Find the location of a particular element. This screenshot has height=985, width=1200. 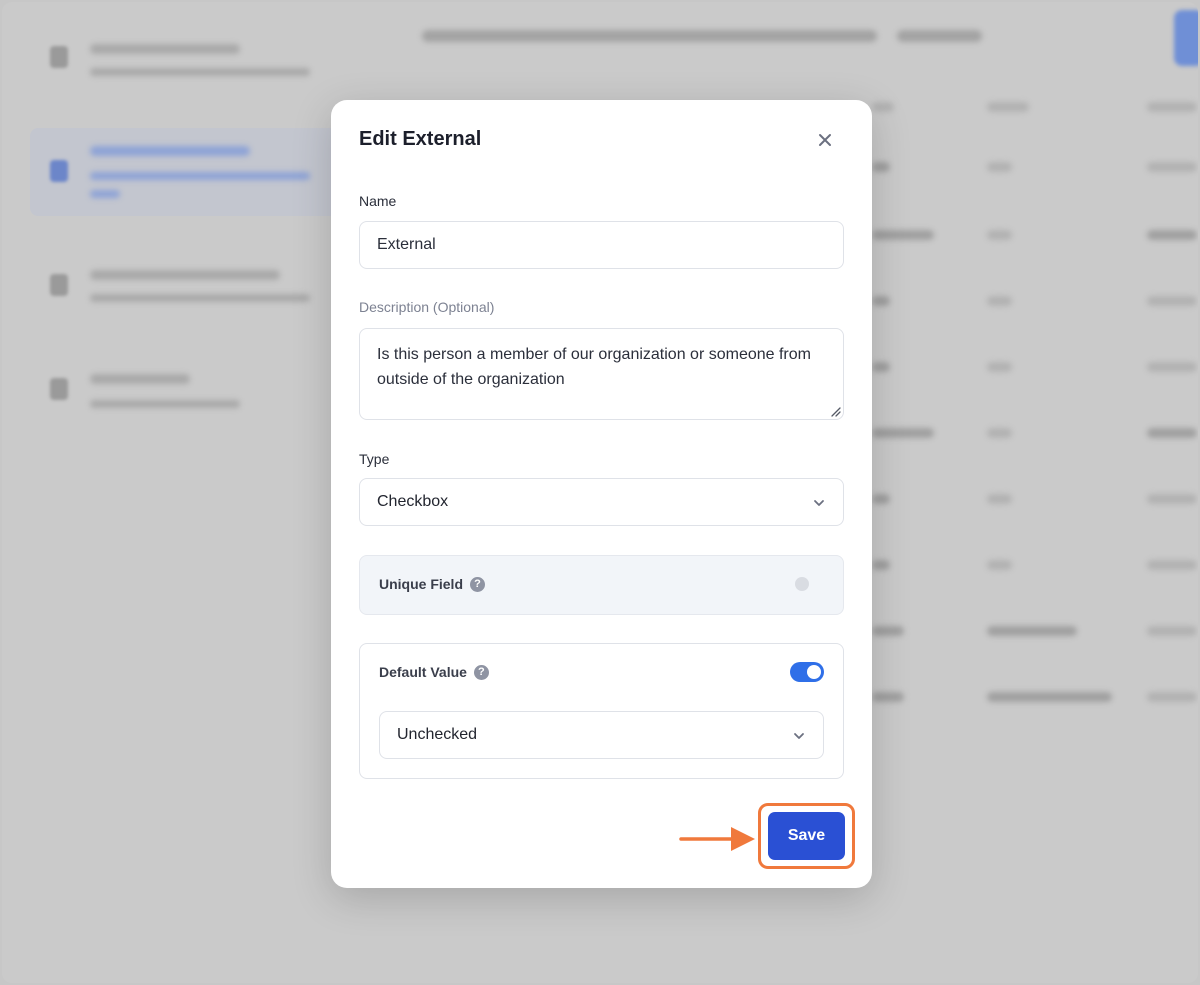

close-button is located at coordinates (825, 140).